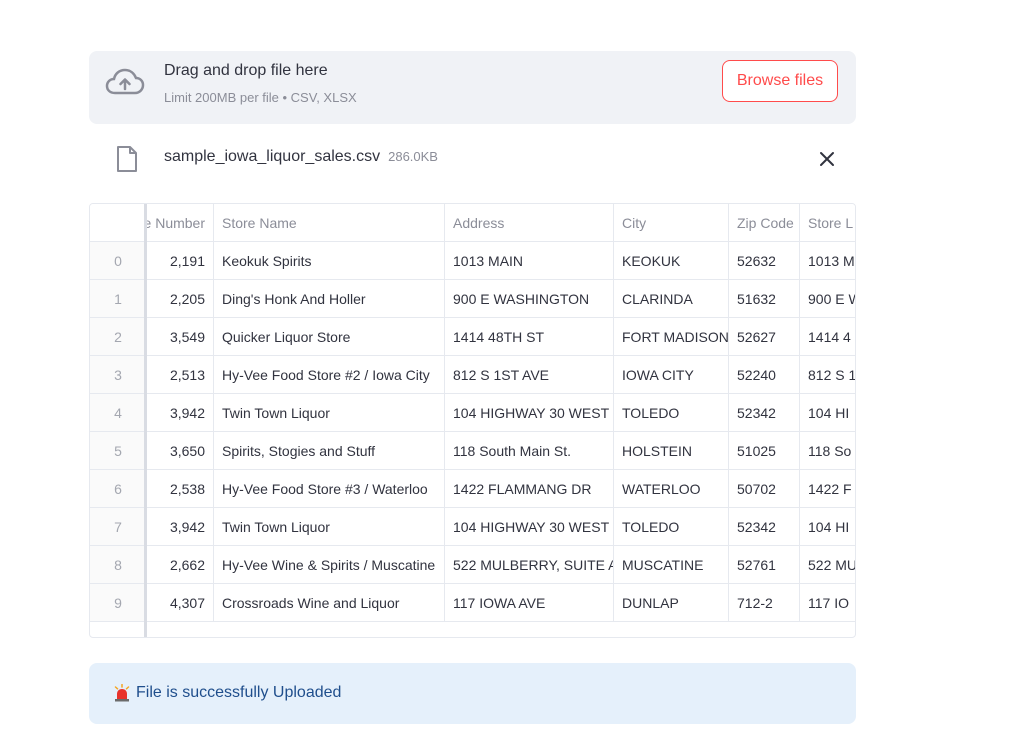 This screenshot has height=733, width=1024. Describe the element at coordinates (239, 692) in the screenshot. I see `success-message: File is successfully Uploaded` at that location.